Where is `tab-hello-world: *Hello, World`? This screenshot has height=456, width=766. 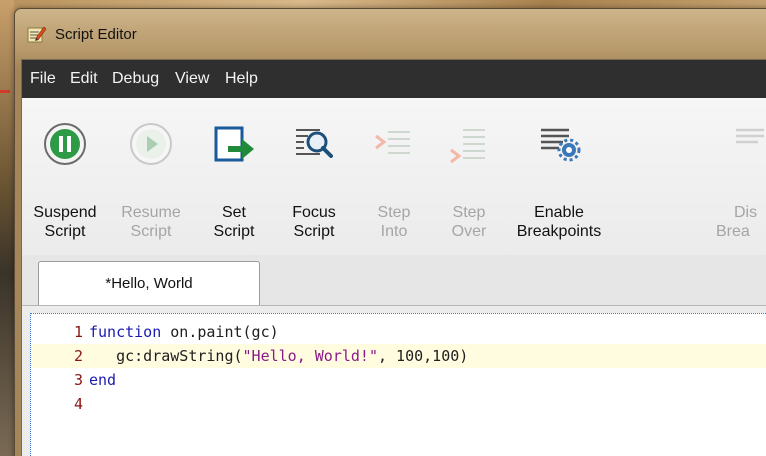
tab-hello-world: *Hello, World is located at coordinates (149, 283).